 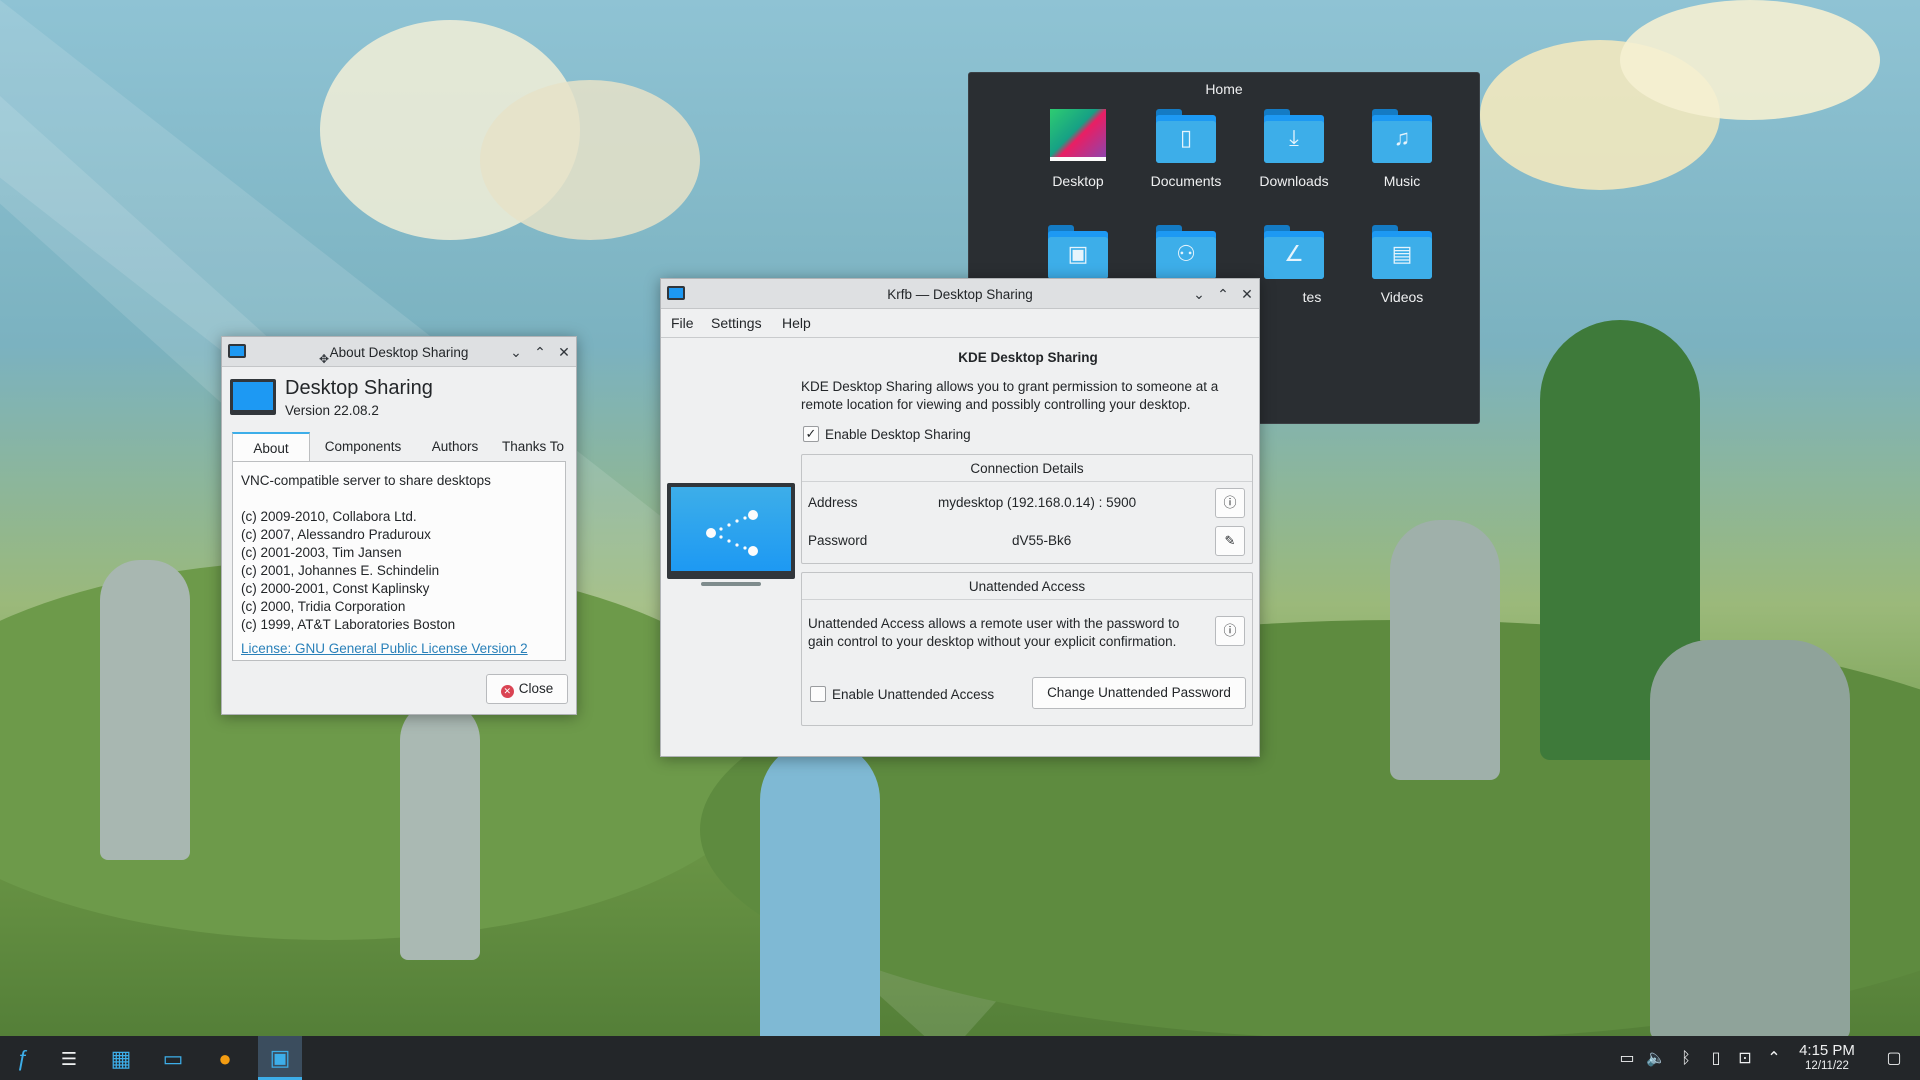 I want to click on enable-sharing-checkbox: ✓, so click(x=811, y=434).